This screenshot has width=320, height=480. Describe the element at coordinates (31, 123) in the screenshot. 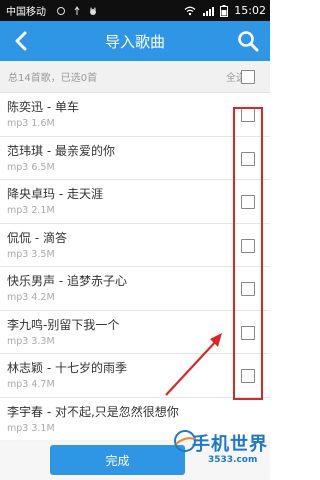

I see `song-meta: mp3 1.6M` at that location.